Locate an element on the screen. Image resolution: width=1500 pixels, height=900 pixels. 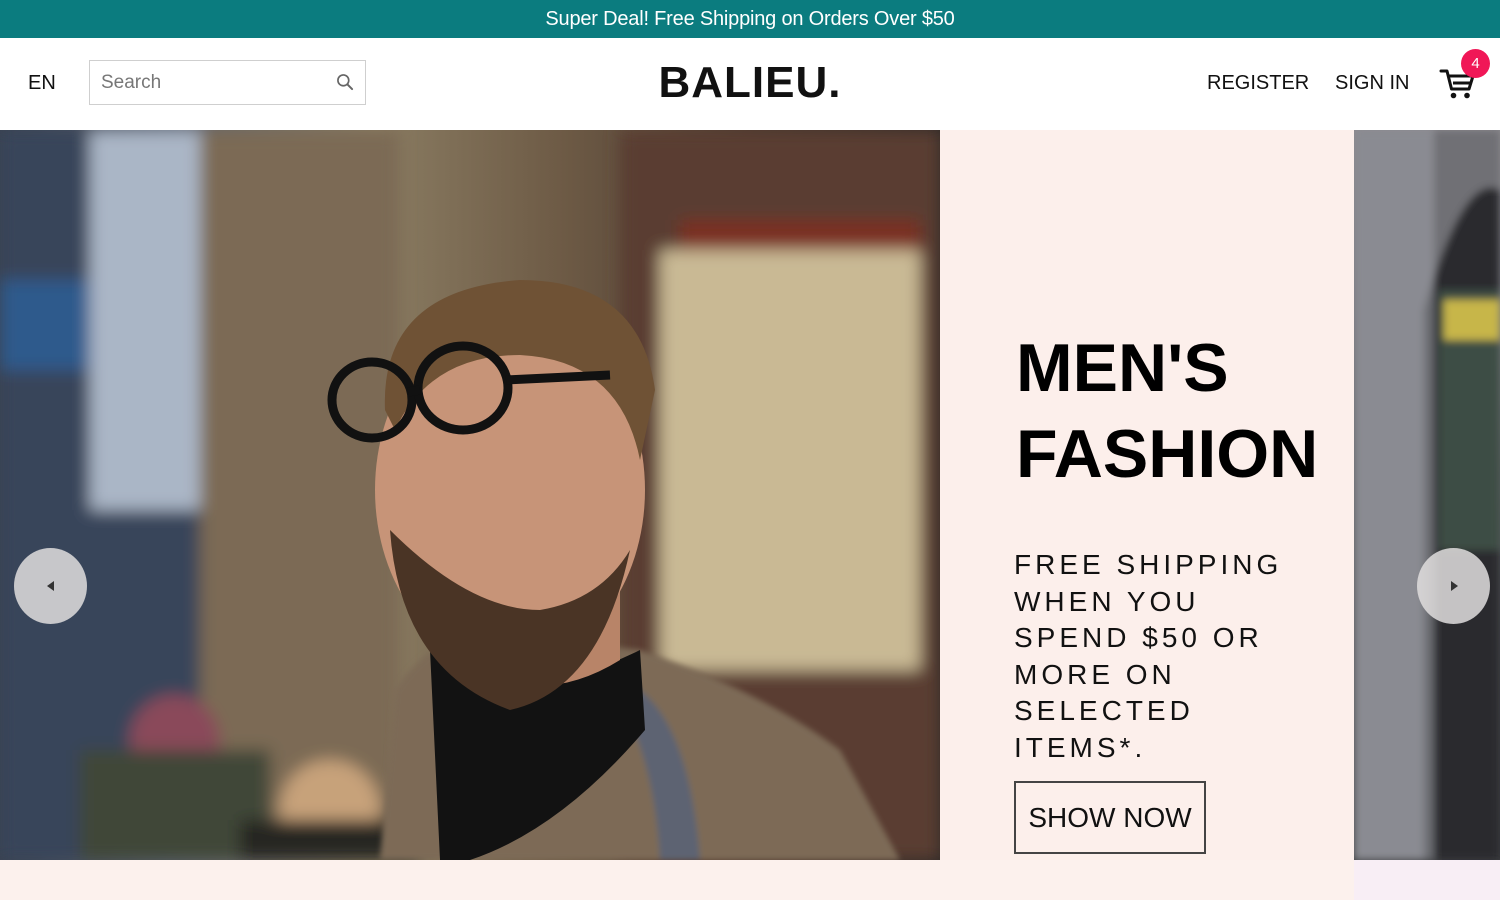
chevron-left-icon is located at coordinates (50, 586).